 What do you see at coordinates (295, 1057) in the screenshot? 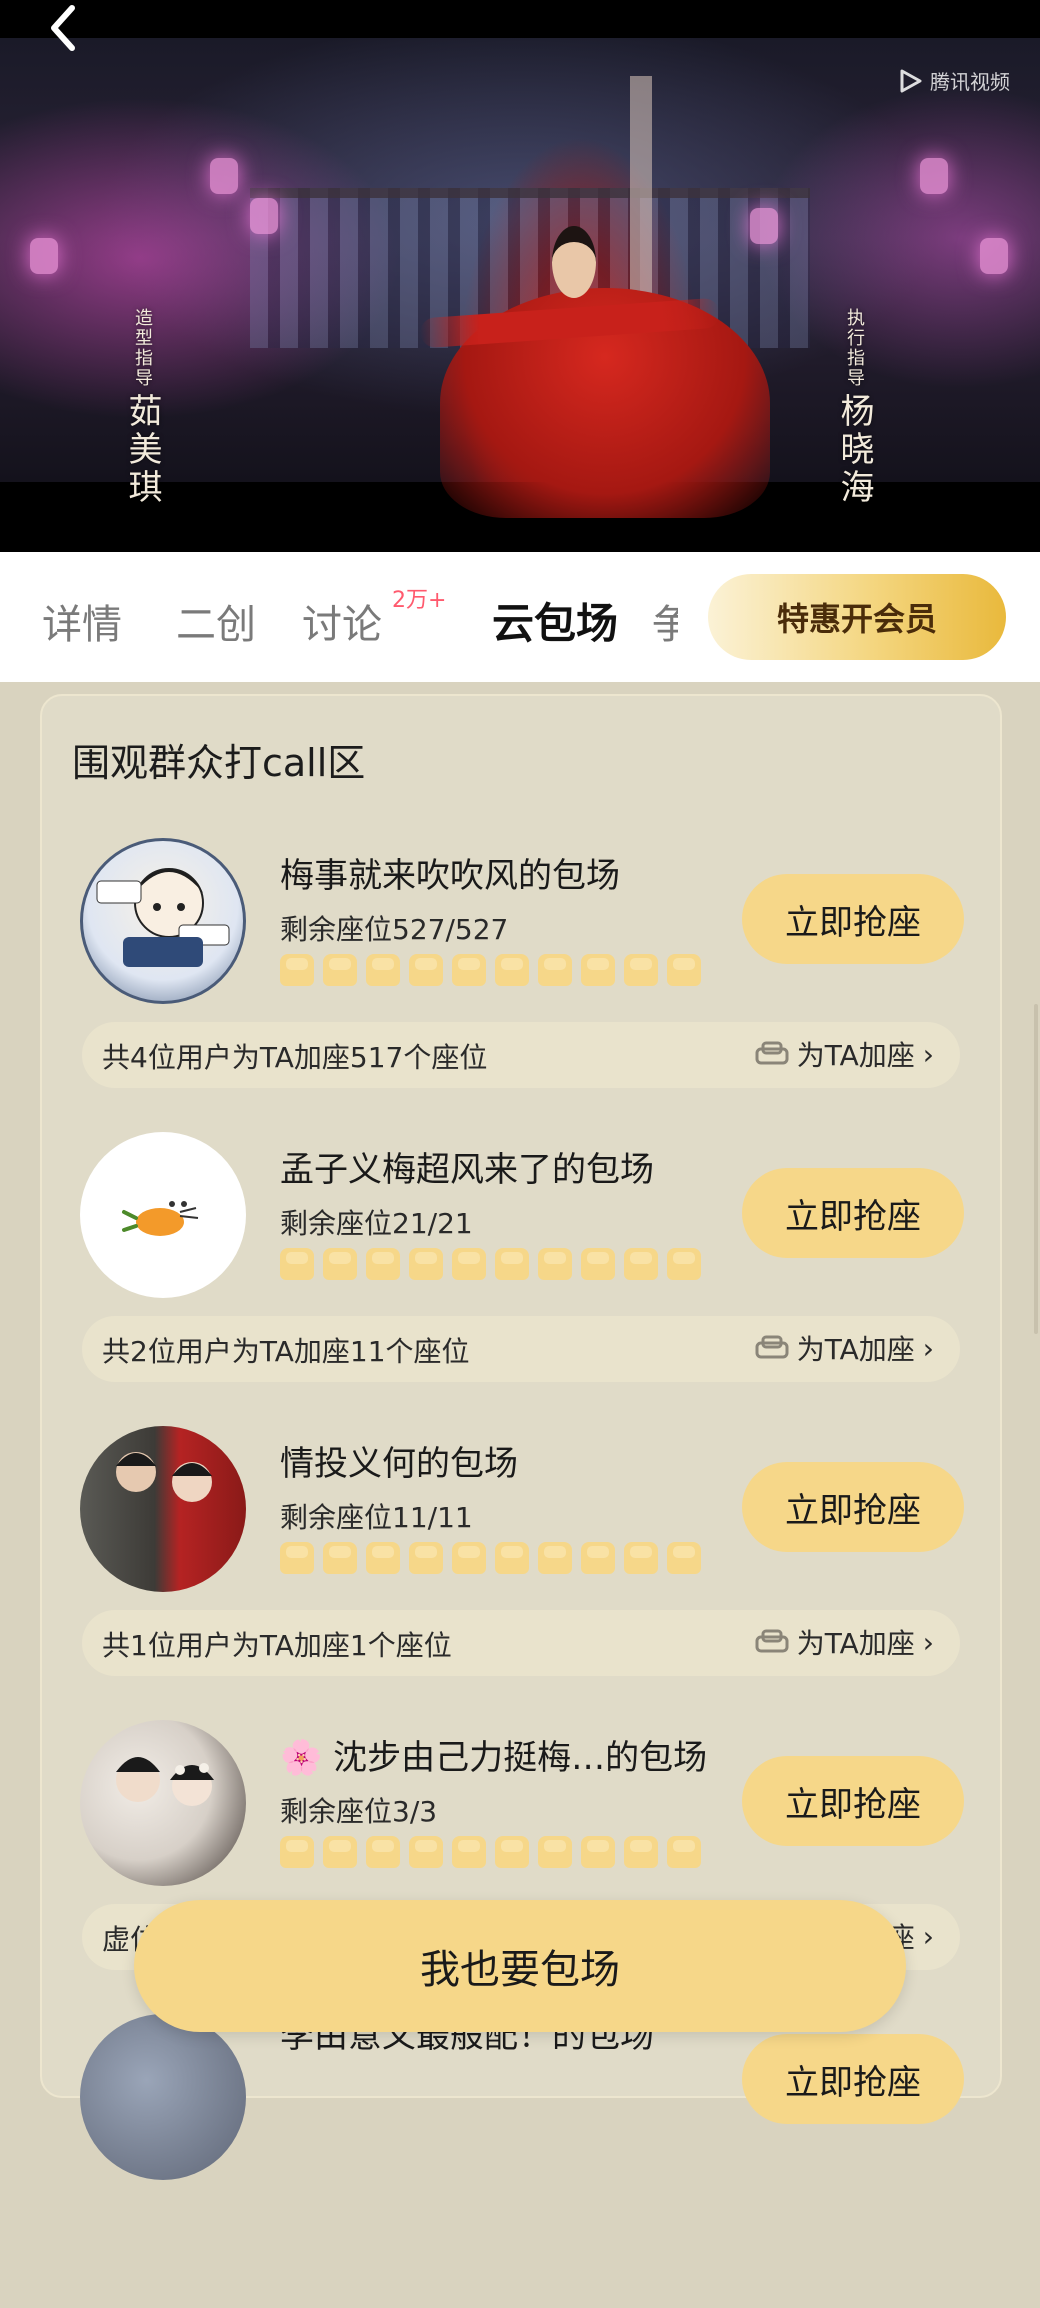
I see `support-text: 共4位用户为TA加座517个座位` at bounding box center [295, 1057].